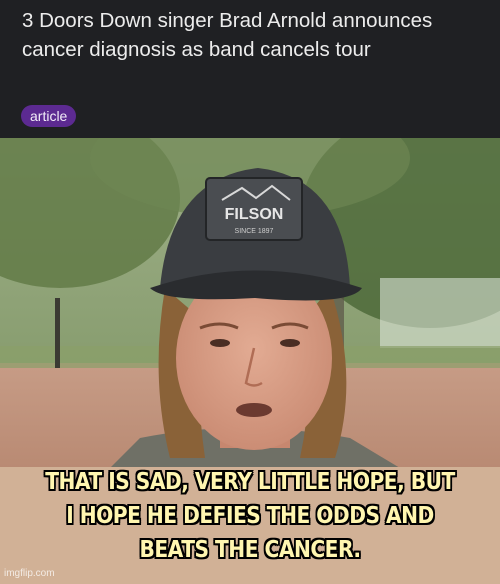  What do you see at coordinates (290, 343) in the screenshot?
I see `eye-right` at bounding box center [290, 343].